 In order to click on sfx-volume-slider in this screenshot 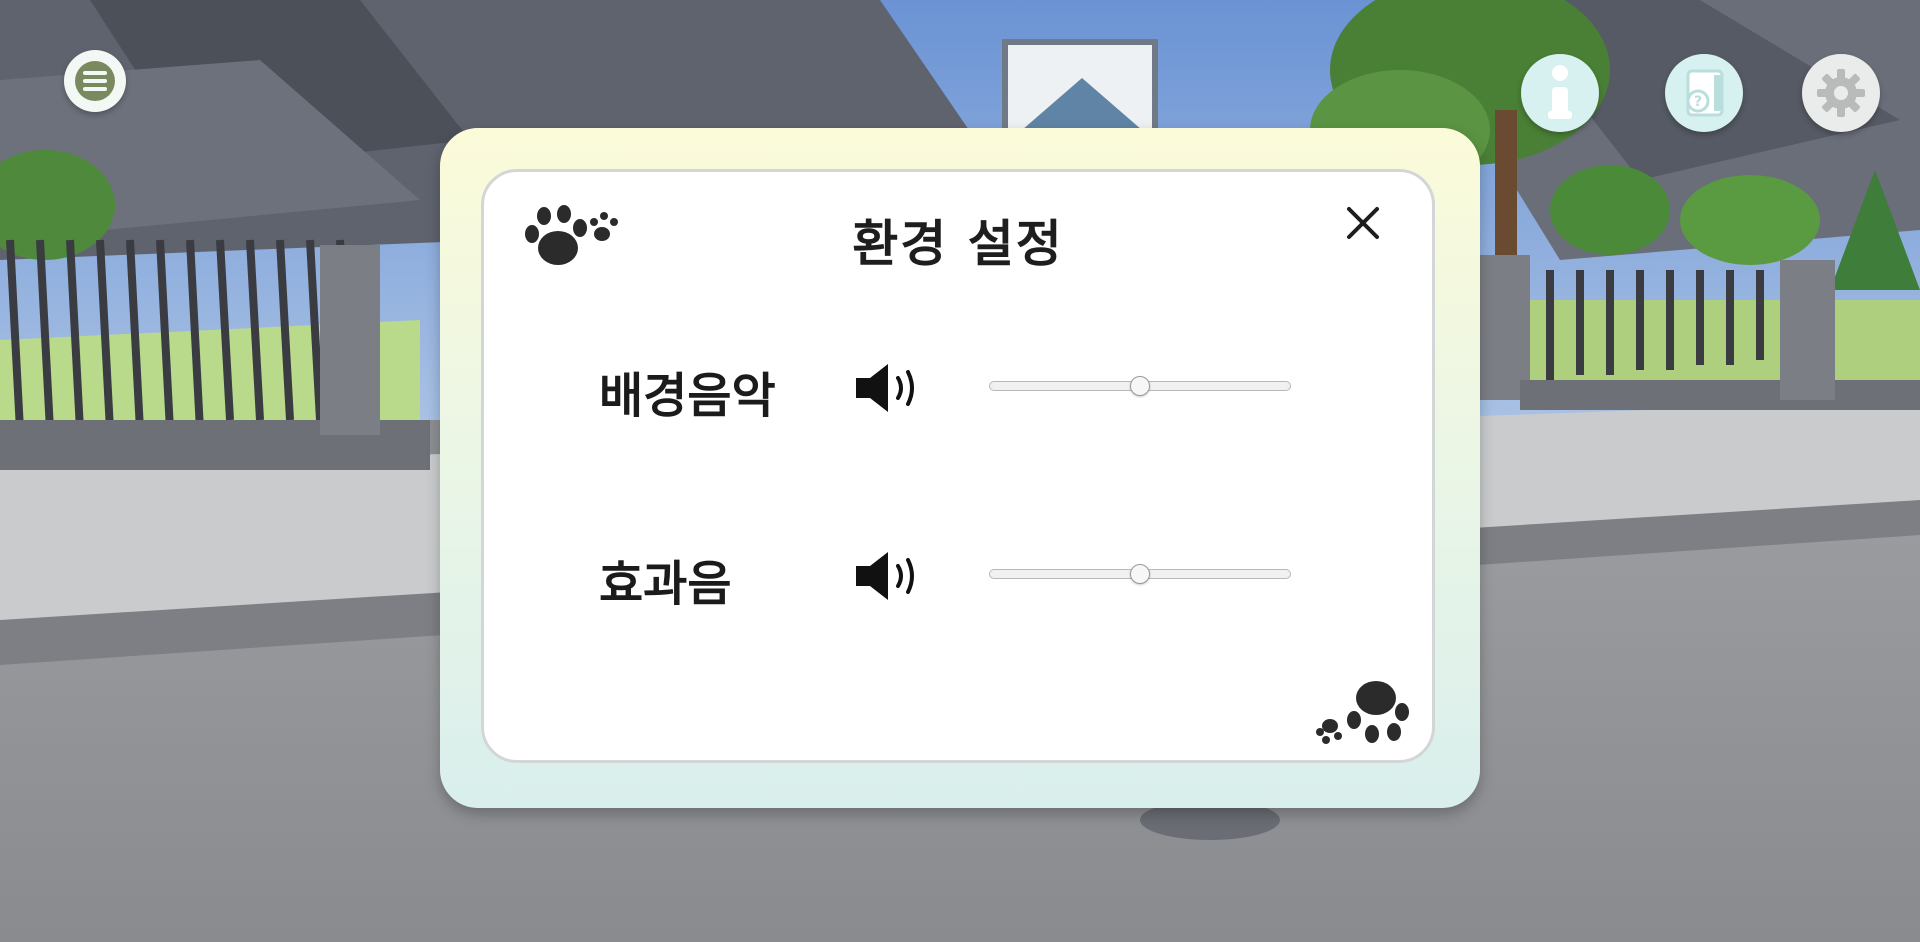, I will do `click(1141, 574)`.